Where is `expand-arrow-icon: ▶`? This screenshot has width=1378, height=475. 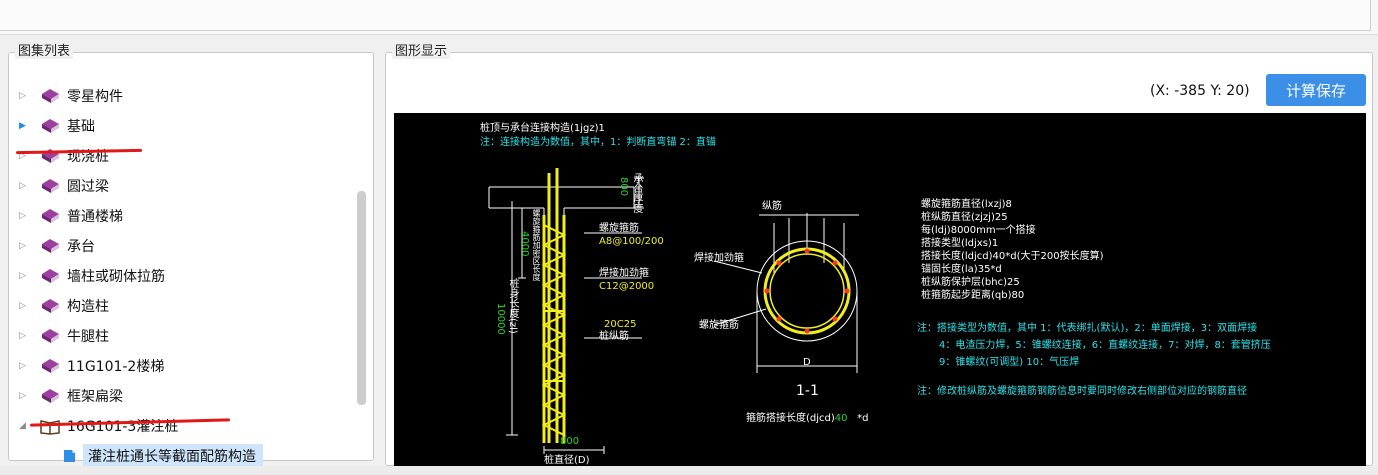
expand-arrow-icon: ▶ is located at coordinates (25, 126).